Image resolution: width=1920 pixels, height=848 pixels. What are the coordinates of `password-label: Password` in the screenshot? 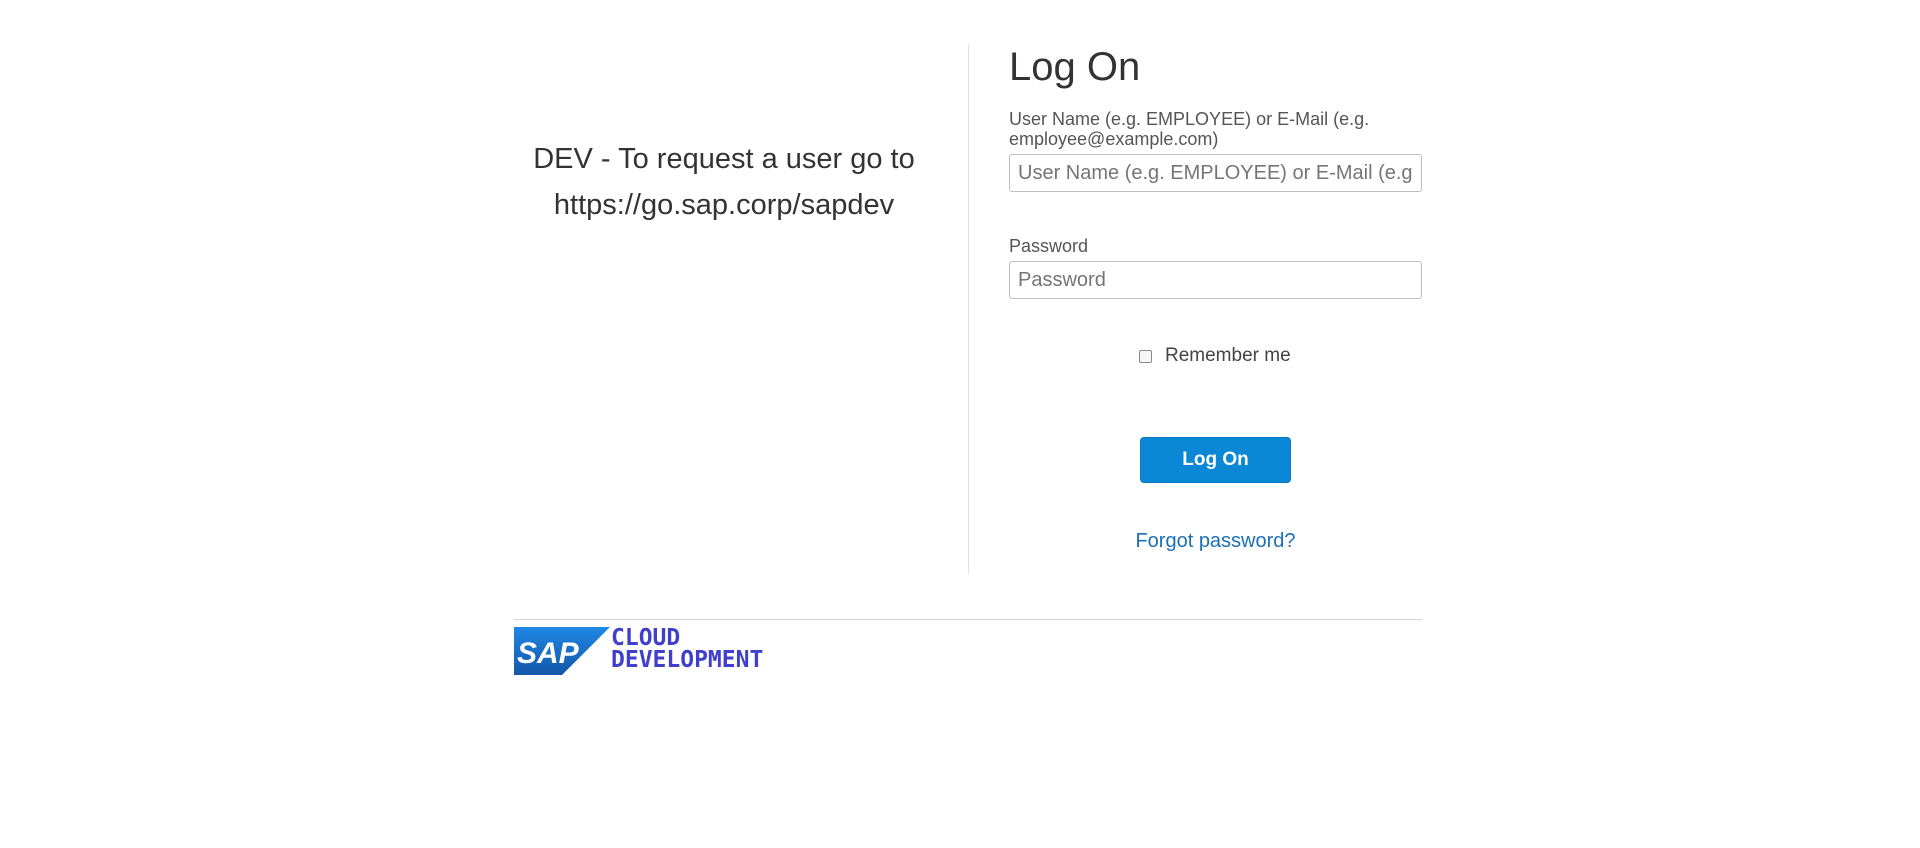 It's located at (1049, 246).